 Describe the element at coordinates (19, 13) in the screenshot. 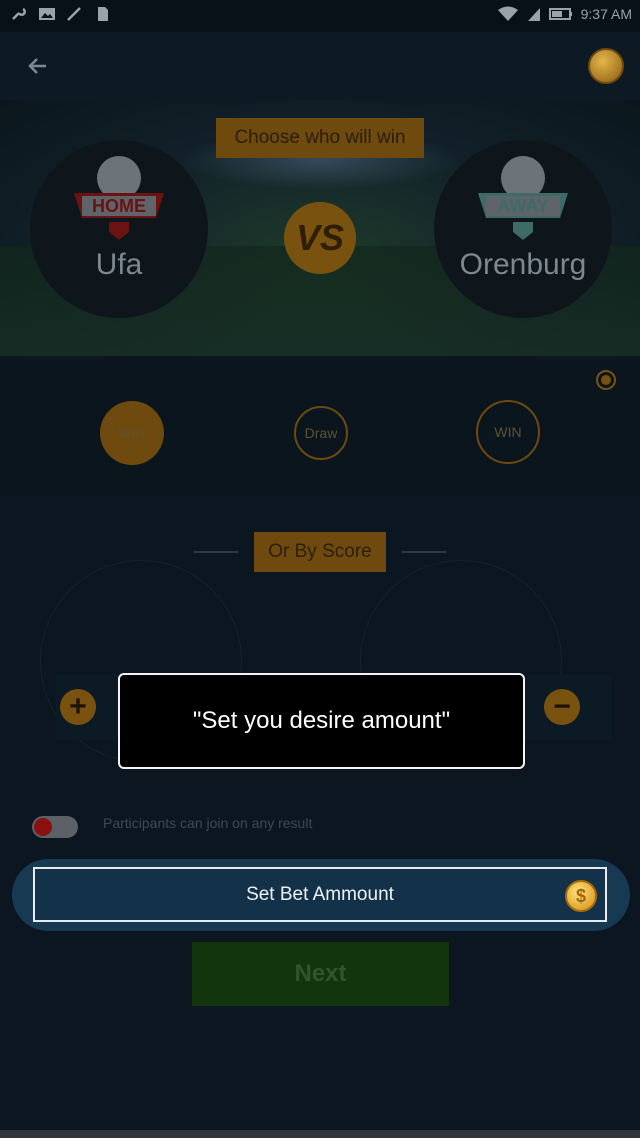

I see `tool-icon` at that location.